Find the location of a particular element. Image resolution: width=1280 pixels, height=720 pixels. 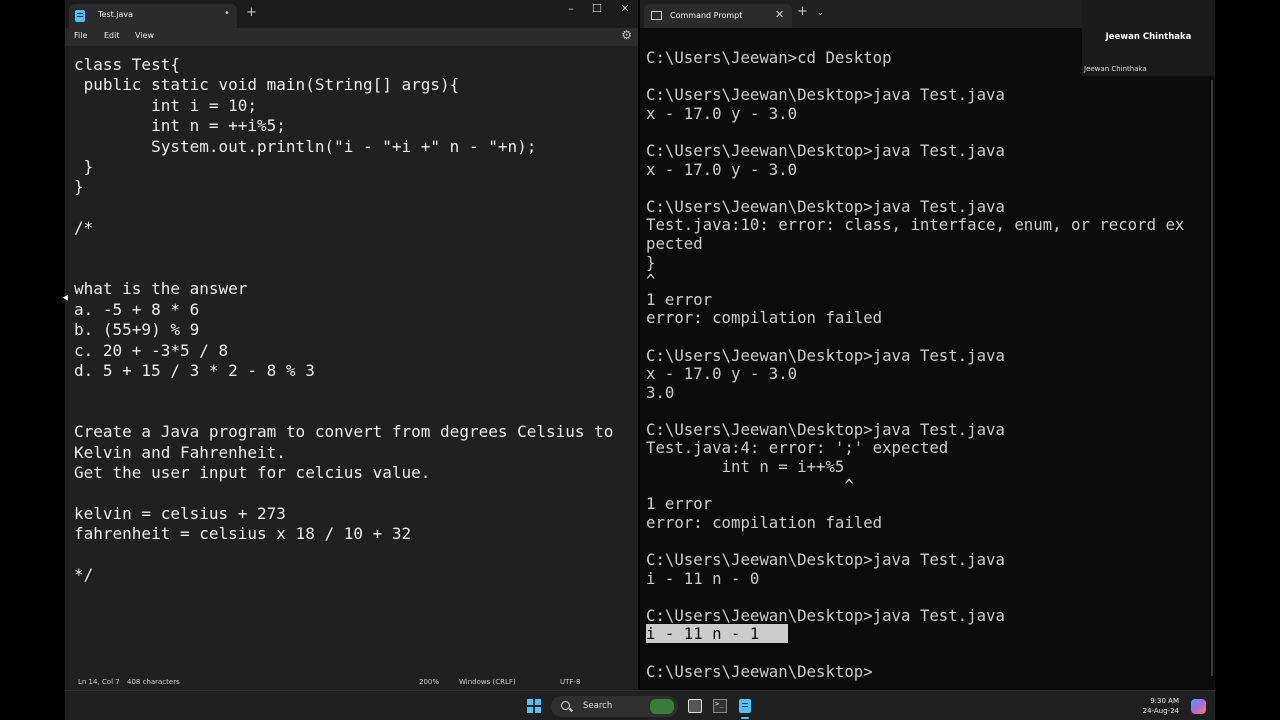

clock-date: 24-Aug-24 is located at coordinates (1161, 711).